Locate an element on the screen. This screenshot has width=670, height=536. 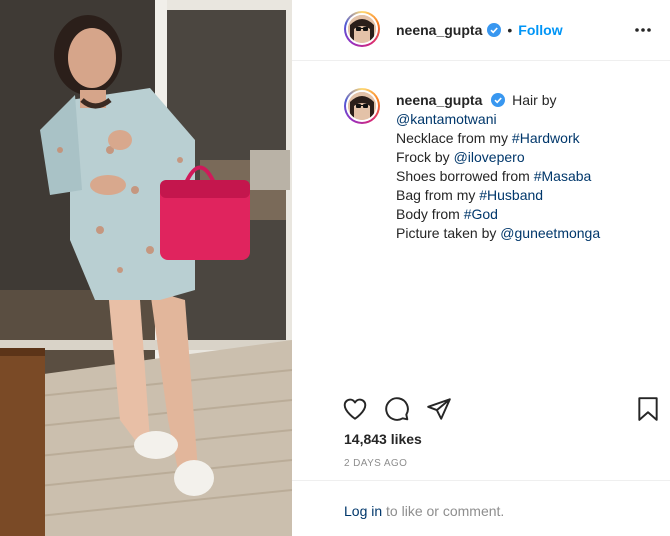
username: neena_gupta is located at coordinates (439, 30).